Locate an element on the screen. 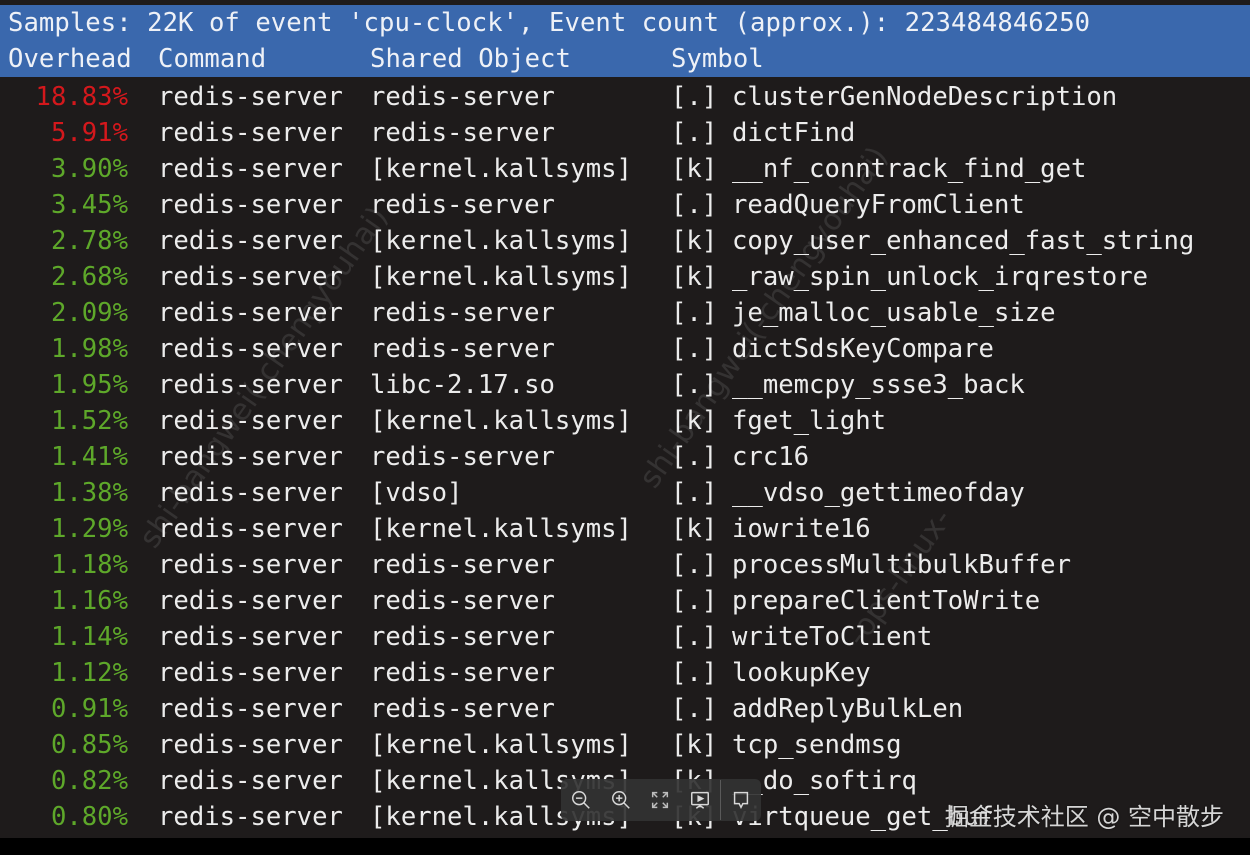 The image size is (1250, 855). overhead-value: 1.29% is located at coordinates (89, 529).